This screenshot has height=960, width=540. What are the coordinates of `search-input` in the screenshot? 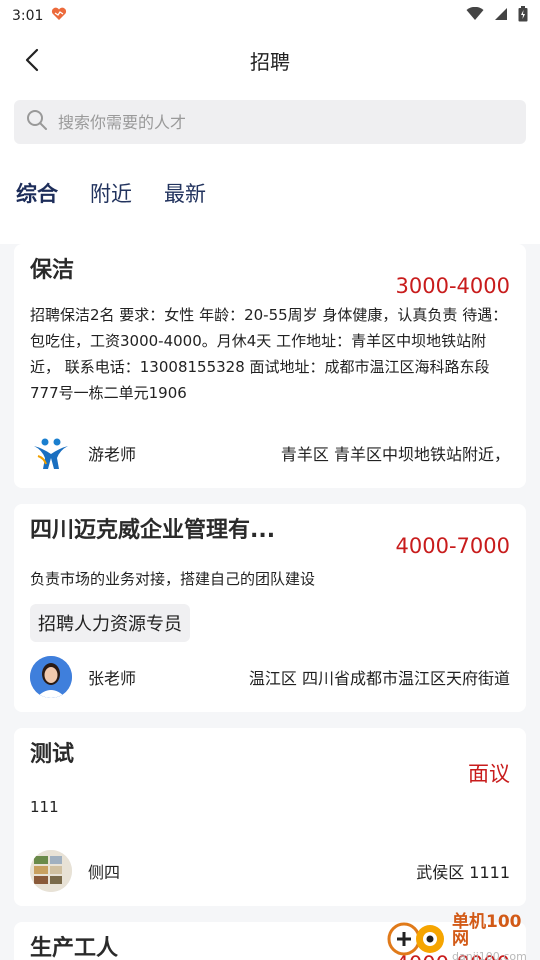 It's located at (286, 122).